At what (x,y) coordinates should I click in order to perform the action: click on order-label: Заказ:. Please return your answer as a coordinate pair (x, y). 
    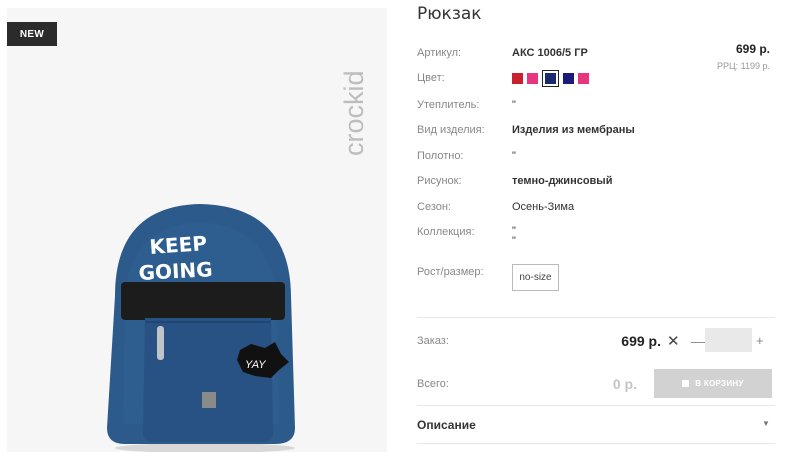
    Looking at the image, I should click on (433, 341).